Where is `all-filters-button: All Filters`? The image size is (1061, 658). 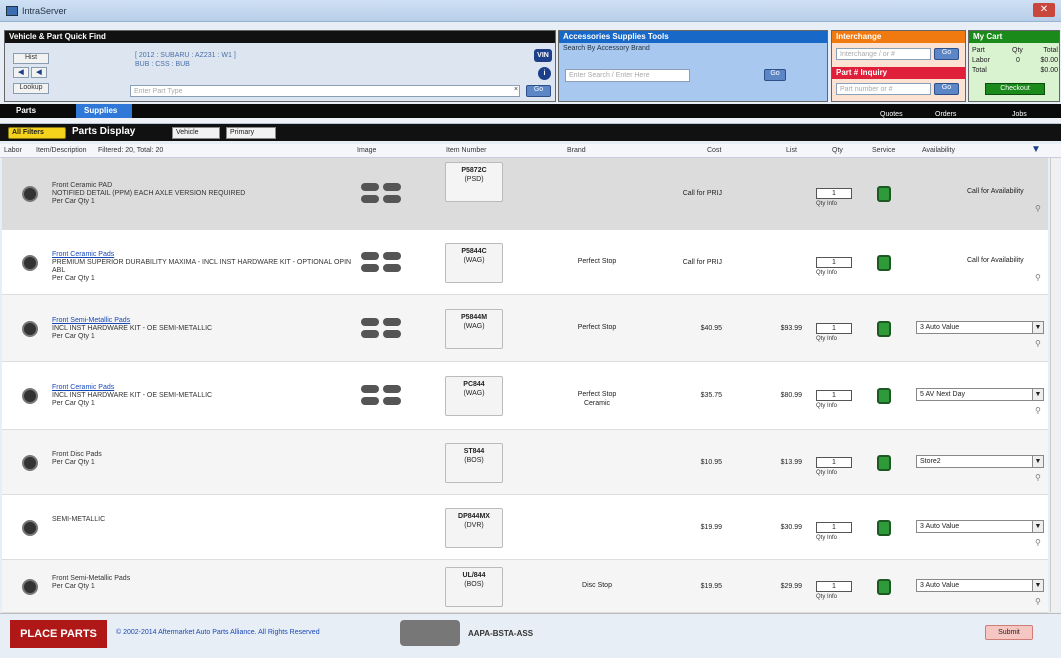
all-filters-button: All Filters is located at coordinates (37, 133).